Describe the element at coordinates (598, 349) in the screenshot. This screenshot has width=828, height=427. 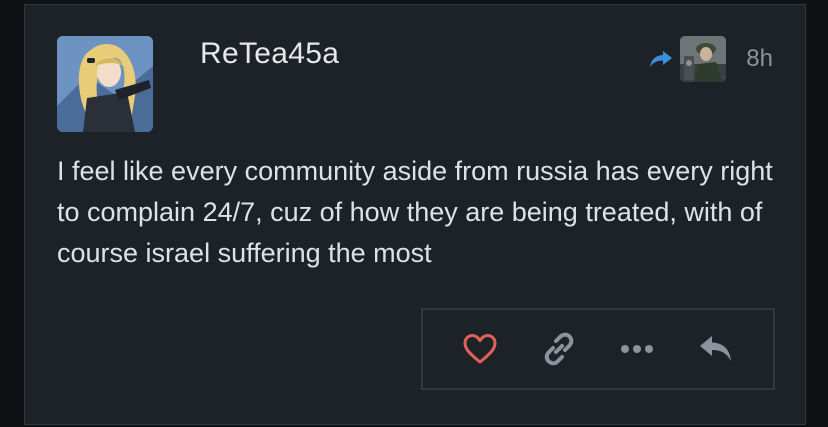
I see `post-actions` at that location.